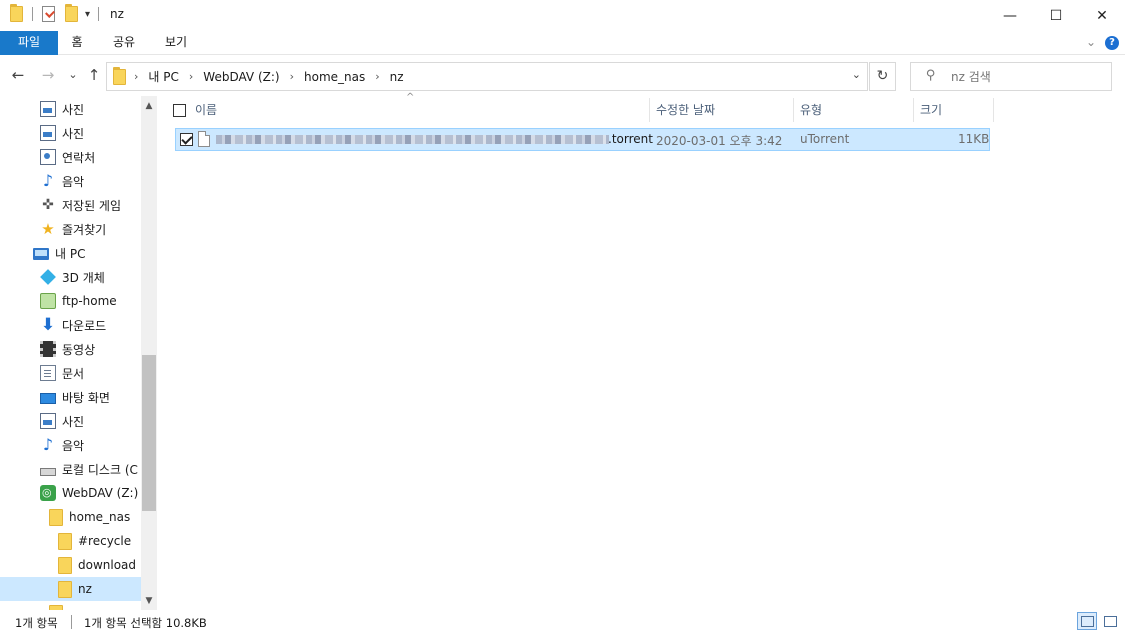 The height and width of the screenshot is (634, 1125). I want to click on tab-share: 공유, so click(124, 43).